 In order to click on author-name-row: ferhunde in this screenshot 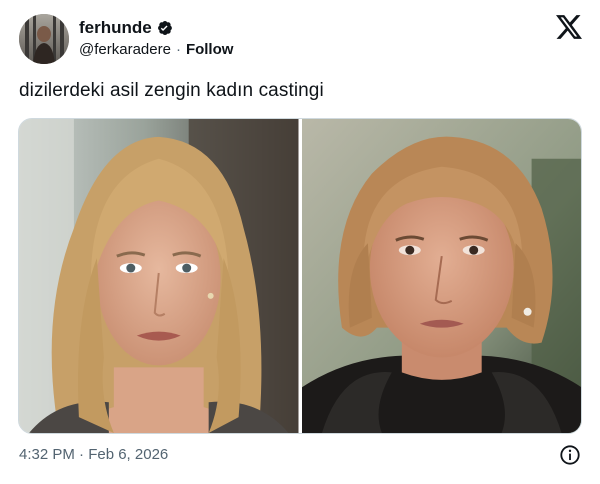, I will do `click(126, 28)`.